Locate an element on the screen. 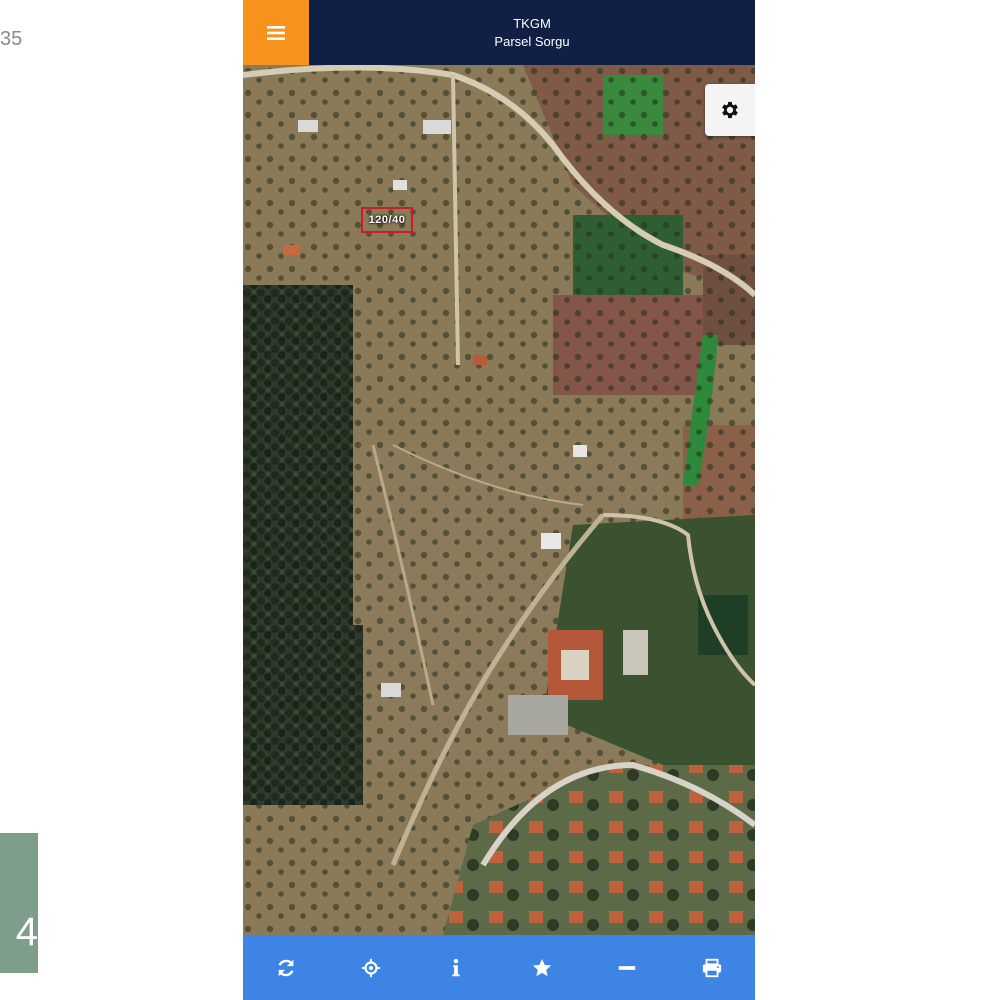  refresh-button is located at coordinates (286, 968).